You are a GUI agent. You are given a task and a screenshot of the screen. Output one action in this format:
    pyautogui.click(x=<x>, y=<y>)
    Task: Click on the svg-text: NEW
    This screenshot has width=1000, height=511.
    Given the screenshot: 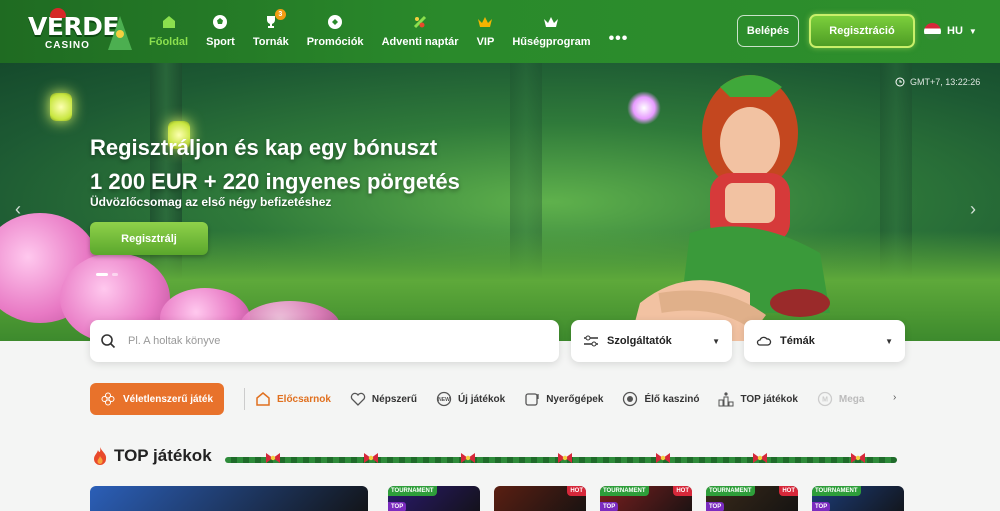 What is the action you would take?
    pyautogui.click(x=444, y=400)
    